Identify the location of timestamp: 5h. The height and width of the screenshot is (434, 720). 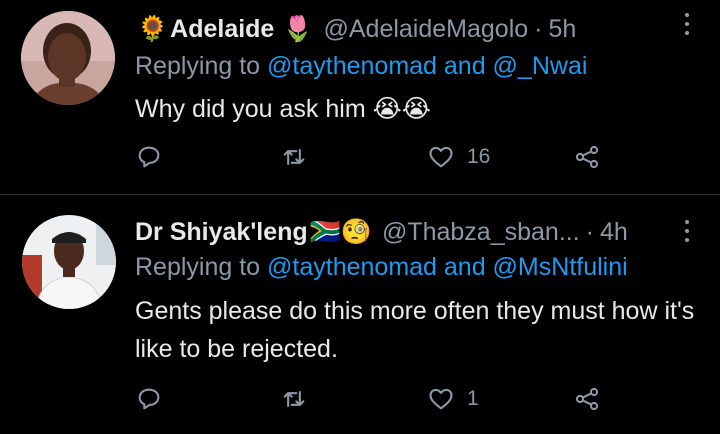
(563, 29).